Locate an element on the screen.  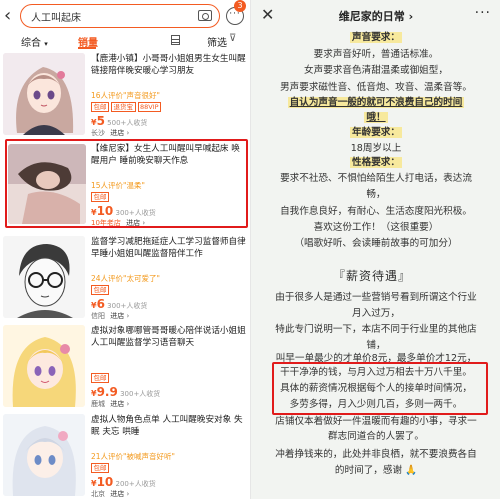
price-row: ¥6 300+人收货 is located at coordinates (169, 304).